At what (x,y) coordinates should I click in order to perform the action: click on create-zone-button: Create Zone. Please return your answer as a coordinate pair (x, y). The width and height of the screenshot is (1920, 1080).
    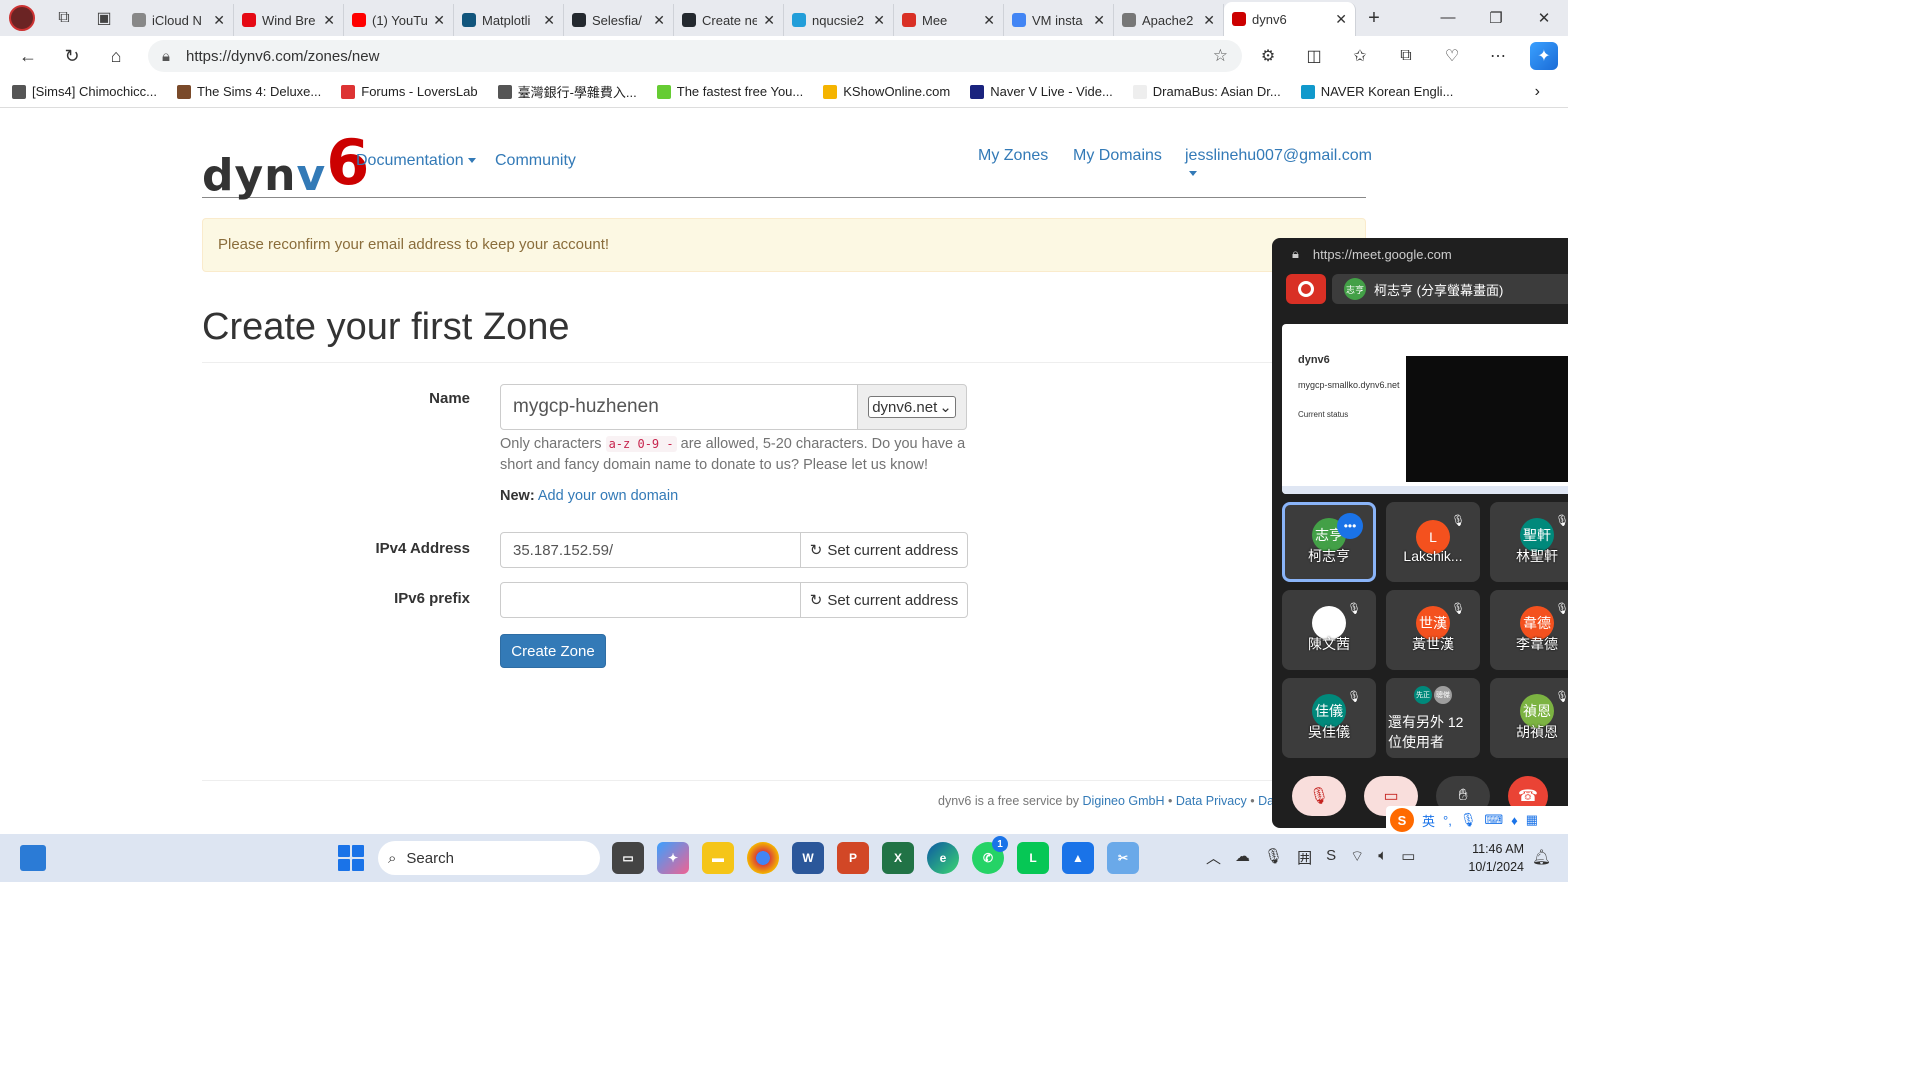
    Looking at the image, I should click on (553, 651).